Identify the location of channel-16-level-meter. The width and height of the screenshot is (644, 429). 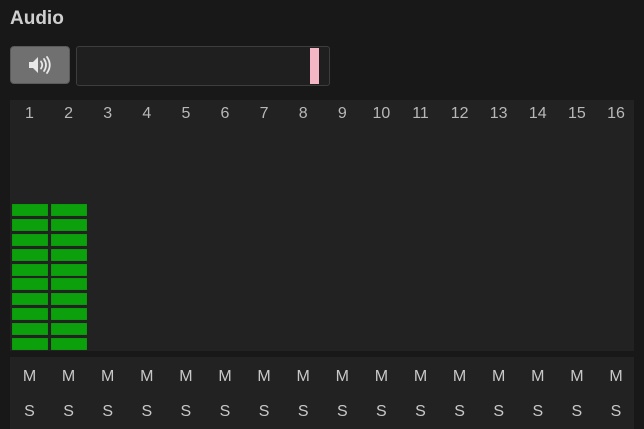
(617, 237).